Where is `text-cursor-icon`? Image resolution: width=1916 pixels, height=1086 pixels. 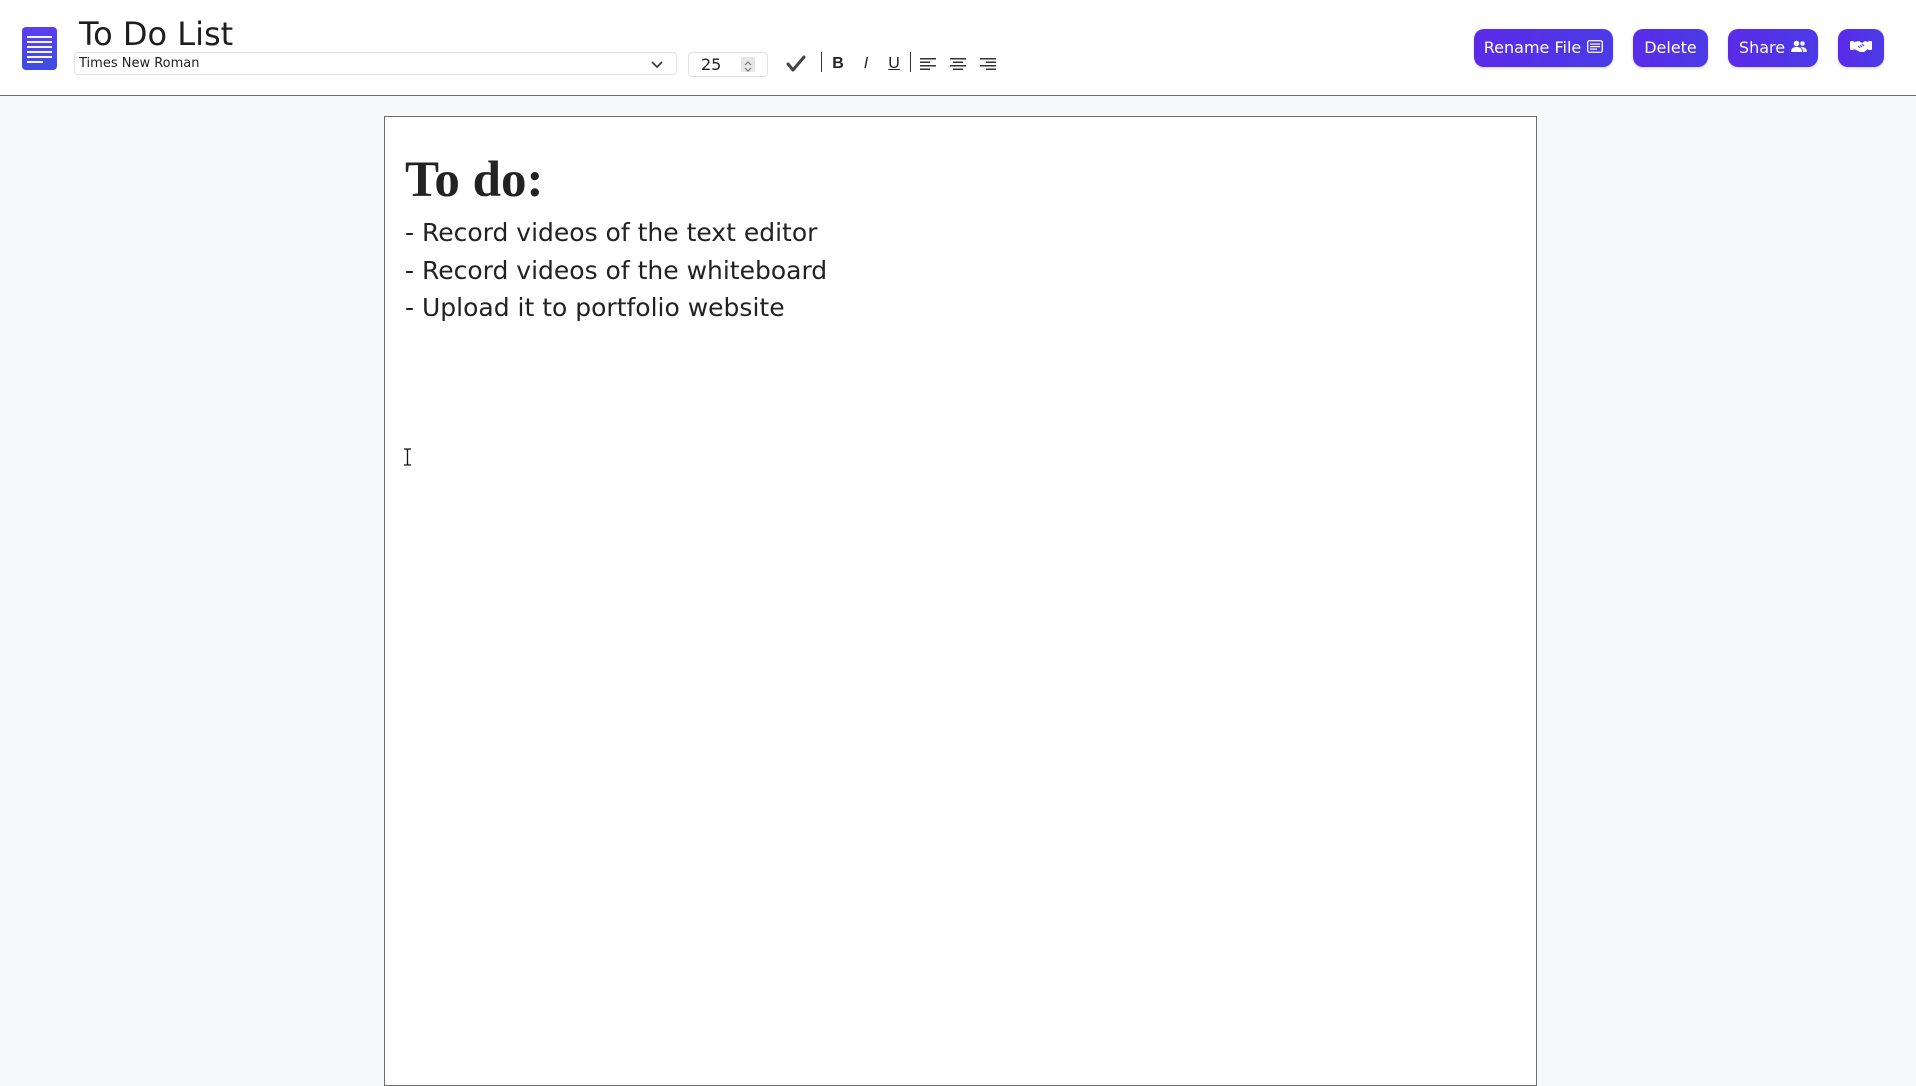
text-cursor-icon is located at coordinates (407, 459).